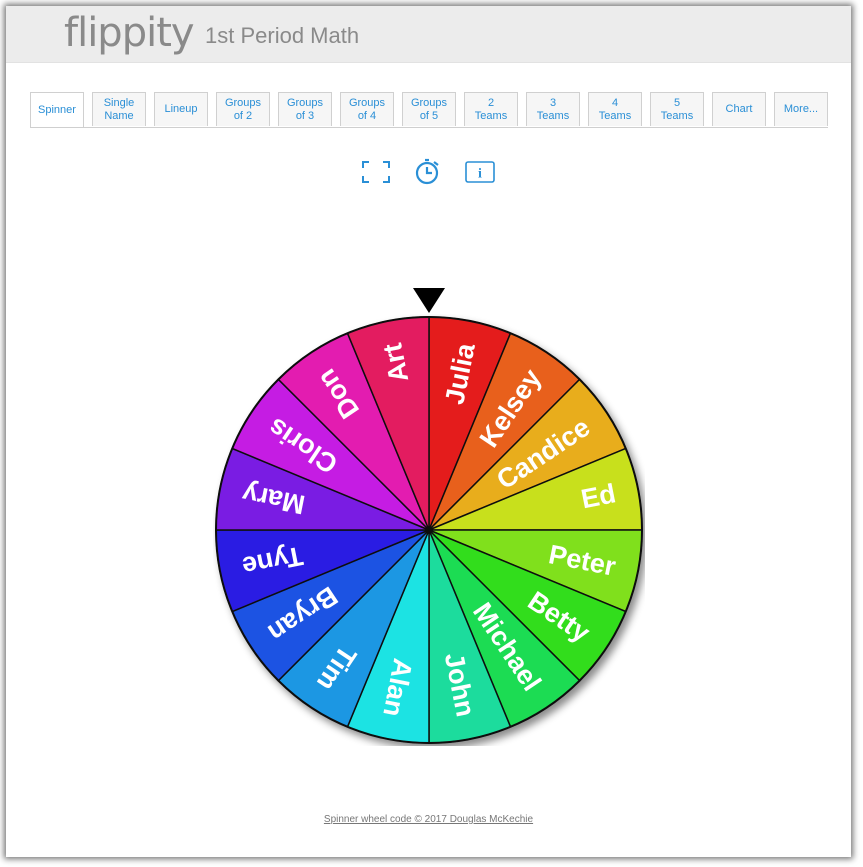 This screenshot has width=863, height=867. What do you see at coordinates (429, 300) in the screenshot?
I see `wheel-pointer` at bounding box center [429, 300].